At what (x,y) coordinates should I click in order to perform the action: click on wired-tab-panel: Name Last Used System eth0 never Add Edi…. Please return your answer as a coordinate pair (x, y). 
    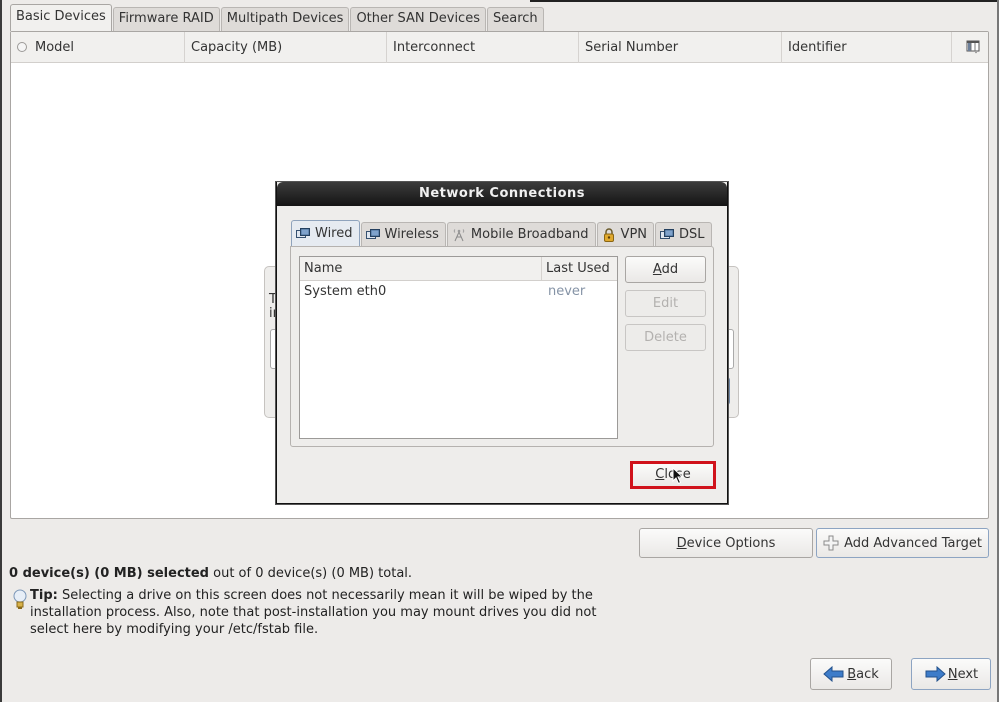
    Looking at the image, I should click on (502, 346).